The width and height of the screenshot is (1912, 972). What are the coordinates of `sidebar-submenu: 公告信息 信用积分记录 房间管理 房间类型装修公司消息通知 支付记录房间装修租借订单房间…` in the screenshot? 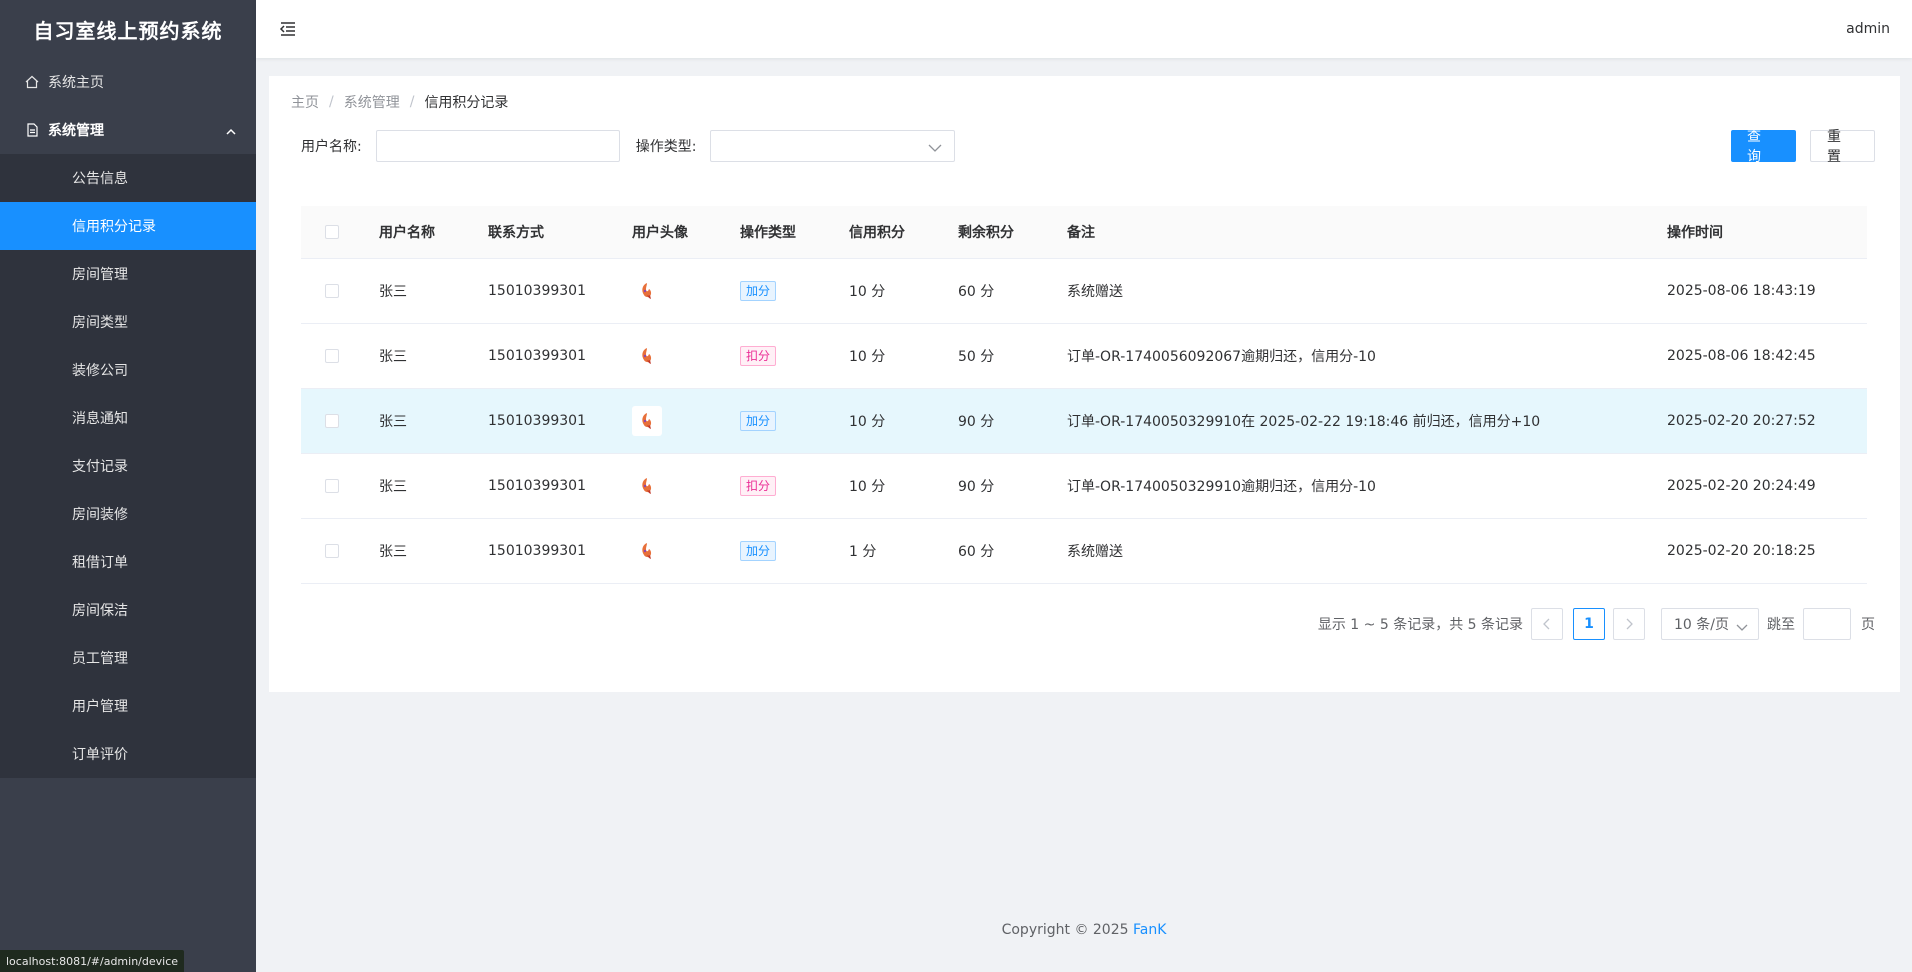 It's located at (128, 466).